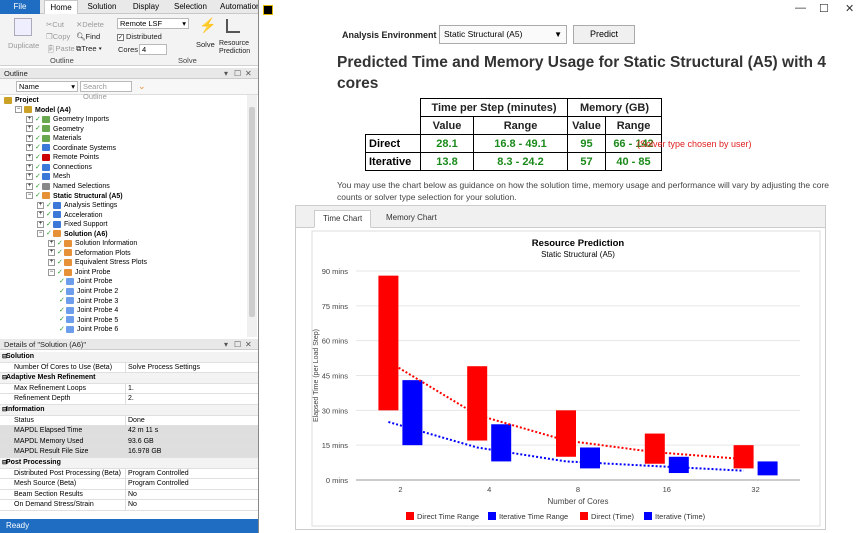 The height and width of the screenshot is (533, 865). I want to click on delete-button: ✕Delete, so click(90, 24).